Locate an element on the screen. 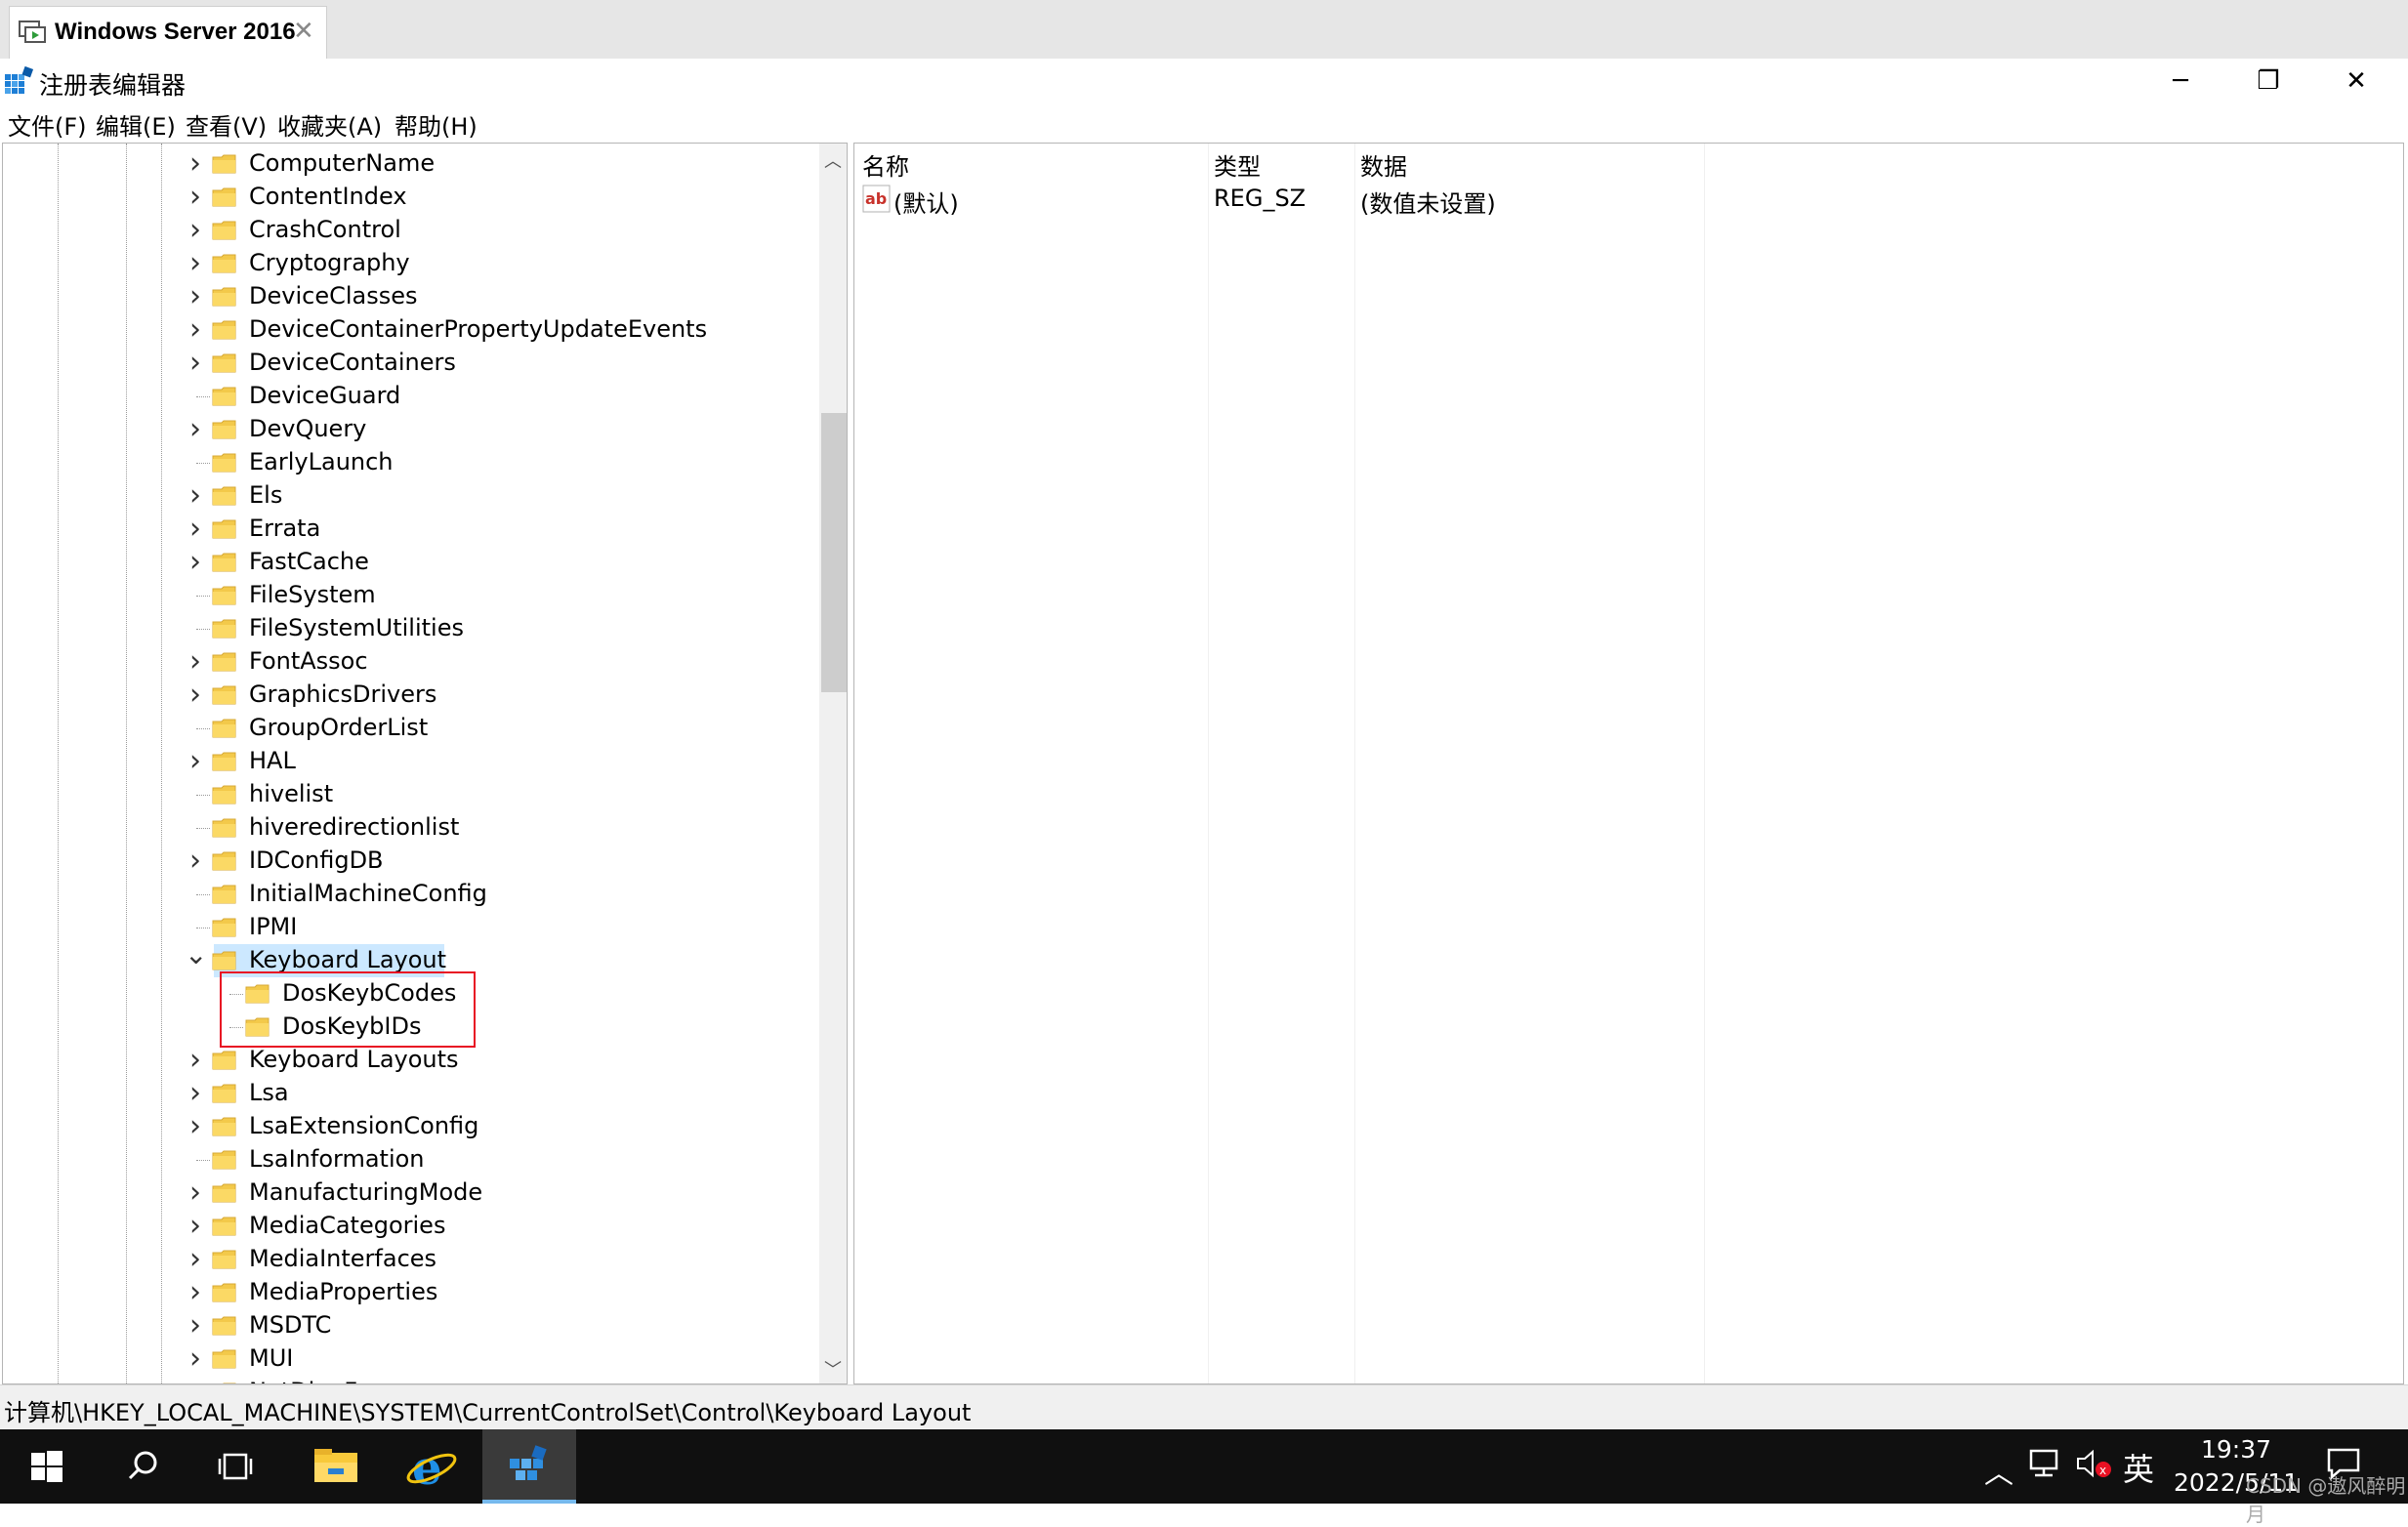 The image size is (2408, 1527). tree-connector is located at coordinates (203, 928).